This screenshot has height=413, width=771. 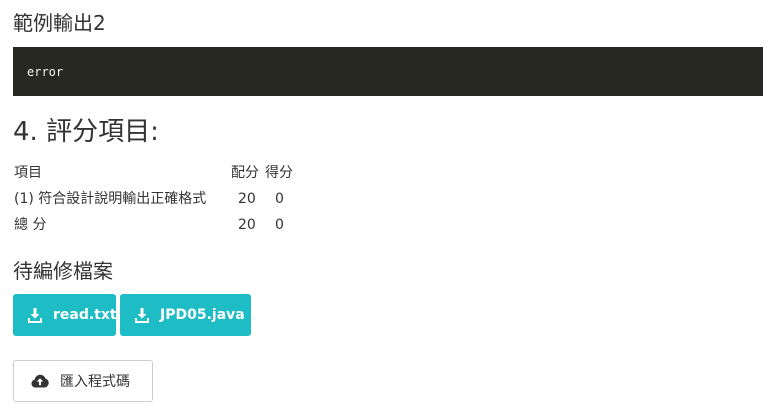 I want to click on download-jpd05-java-button: JPD05.java, so click(x=185, y=315).